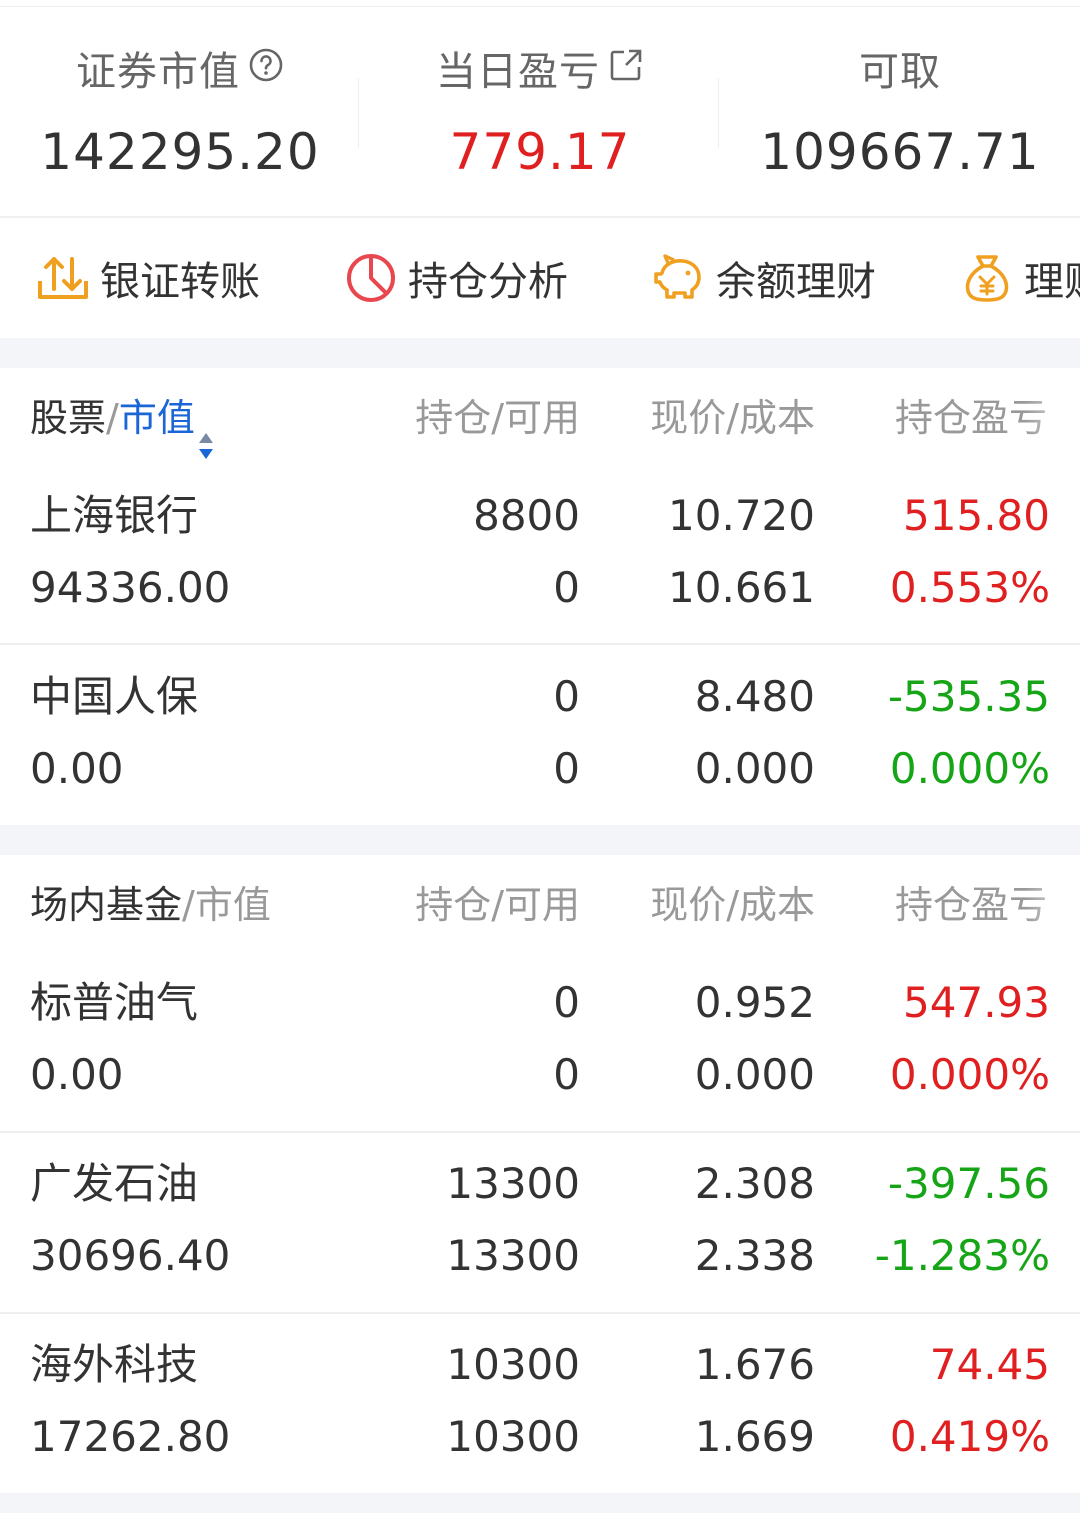 This screenshot has height=1513, width=1080. What do you see at coordinates (114, 1183) in the screenshot?
I see `security-name: 广发石油` at bounding box center [114, 1183].